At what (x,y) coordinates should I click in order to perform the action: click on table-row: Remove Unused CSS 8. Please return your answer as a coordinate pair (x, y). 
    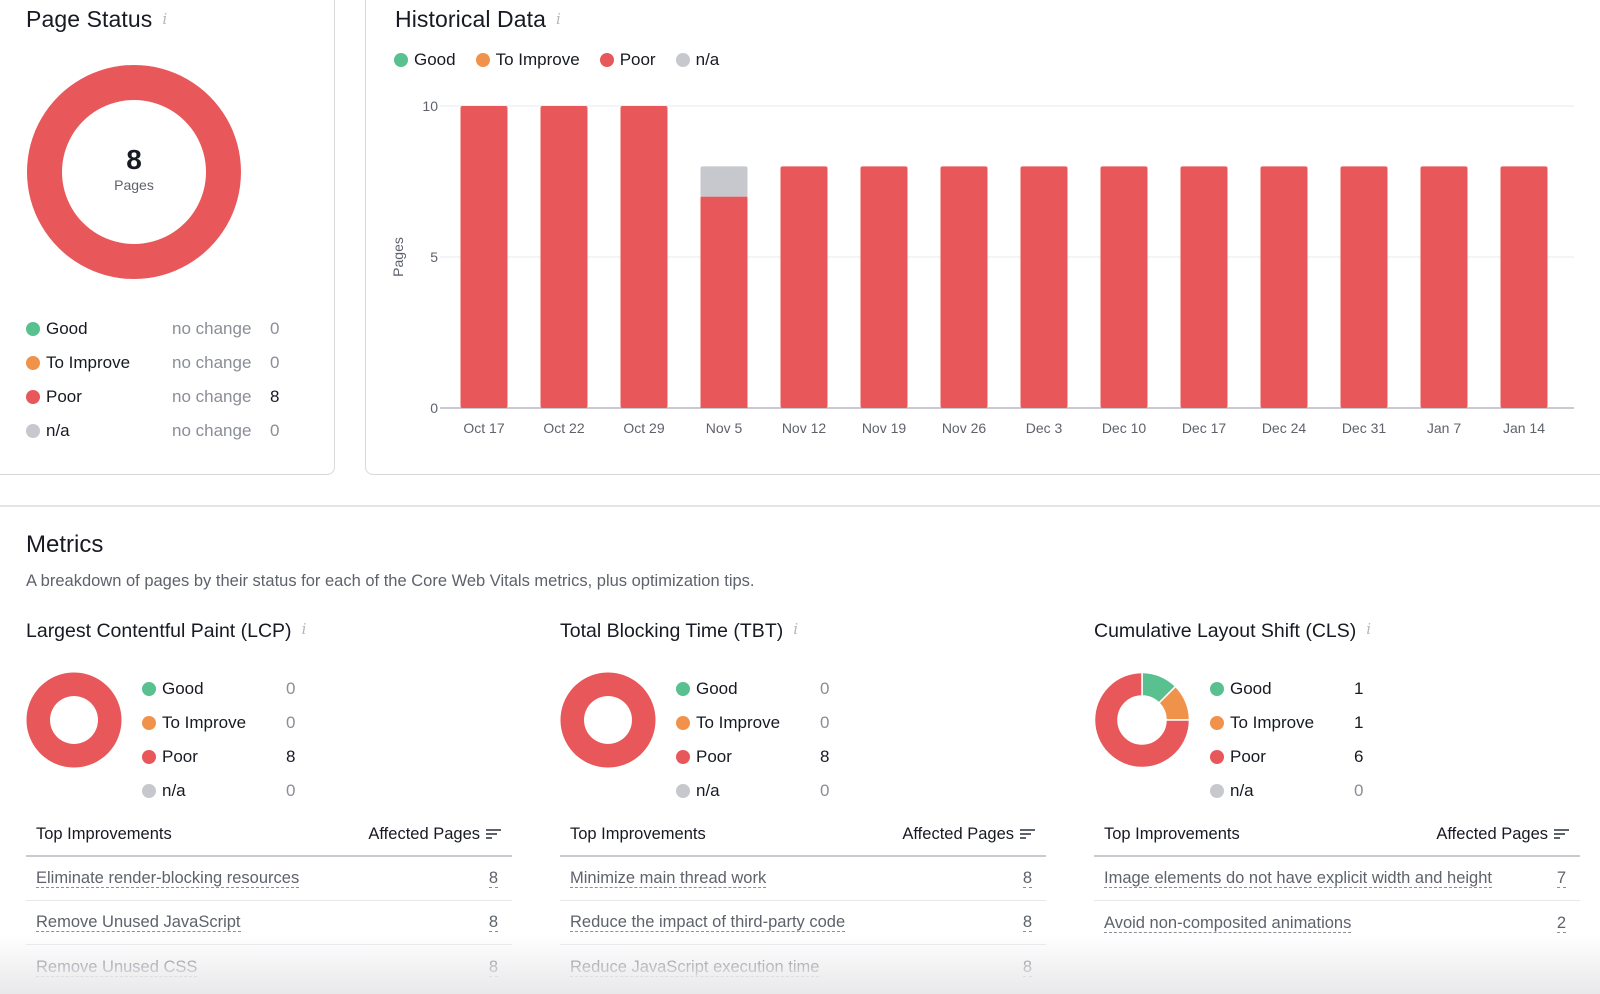
    Looking at the image, I should click on (269, 967).